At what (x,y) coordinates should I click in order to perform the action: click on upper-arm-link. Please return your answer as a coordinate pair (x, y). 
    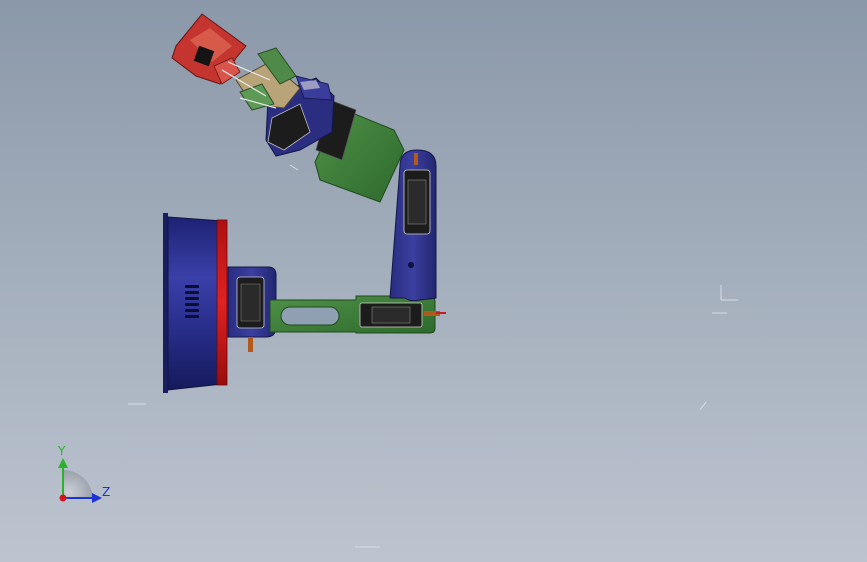
    Looking at the image, I should click on (357, 314).